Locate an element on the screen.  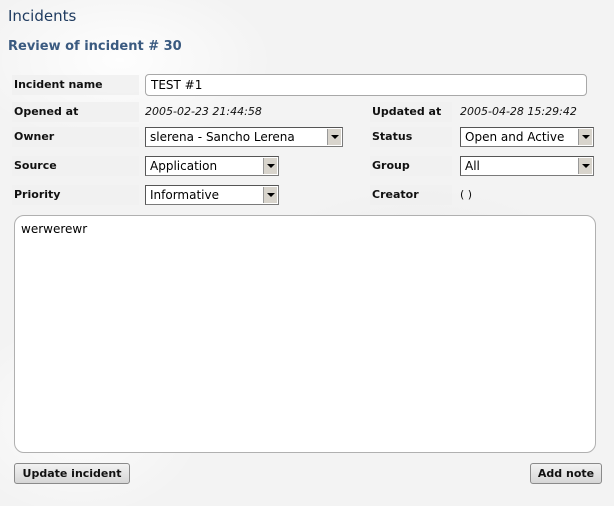
group-selected-value: All is located at coordinates (472, 166).